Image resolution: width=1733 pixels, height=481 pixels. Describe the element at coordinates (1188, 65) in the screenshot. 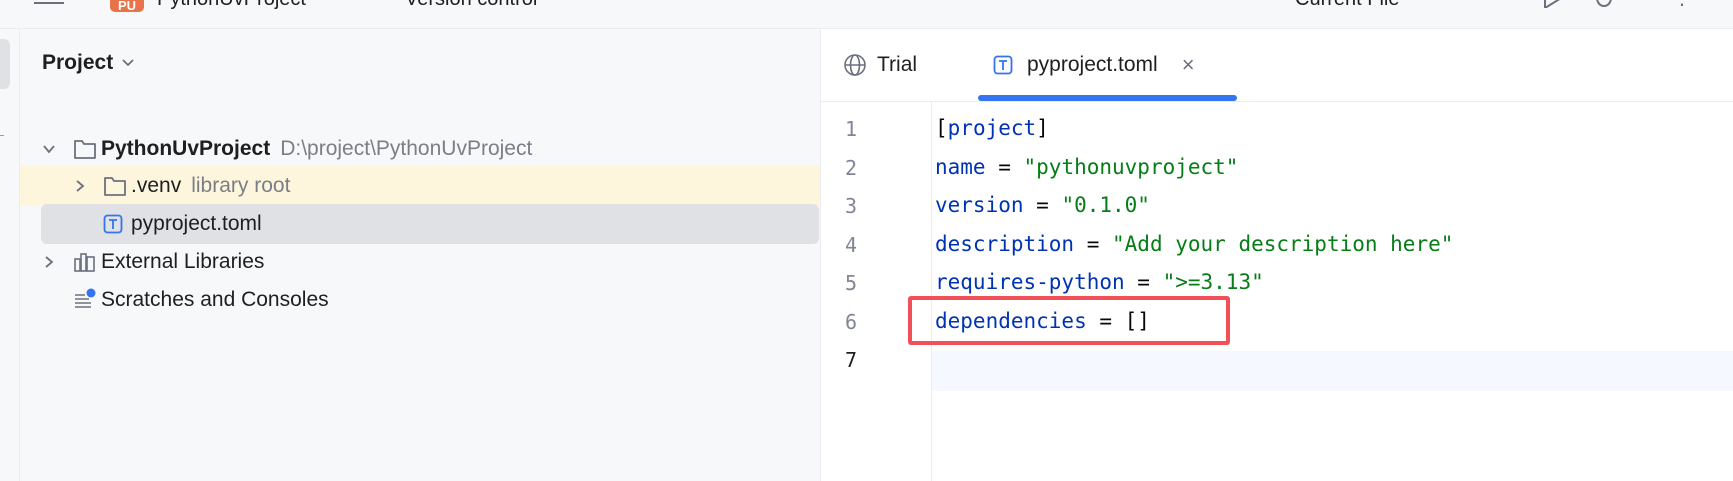

I see `close-icon: ×` at that location.